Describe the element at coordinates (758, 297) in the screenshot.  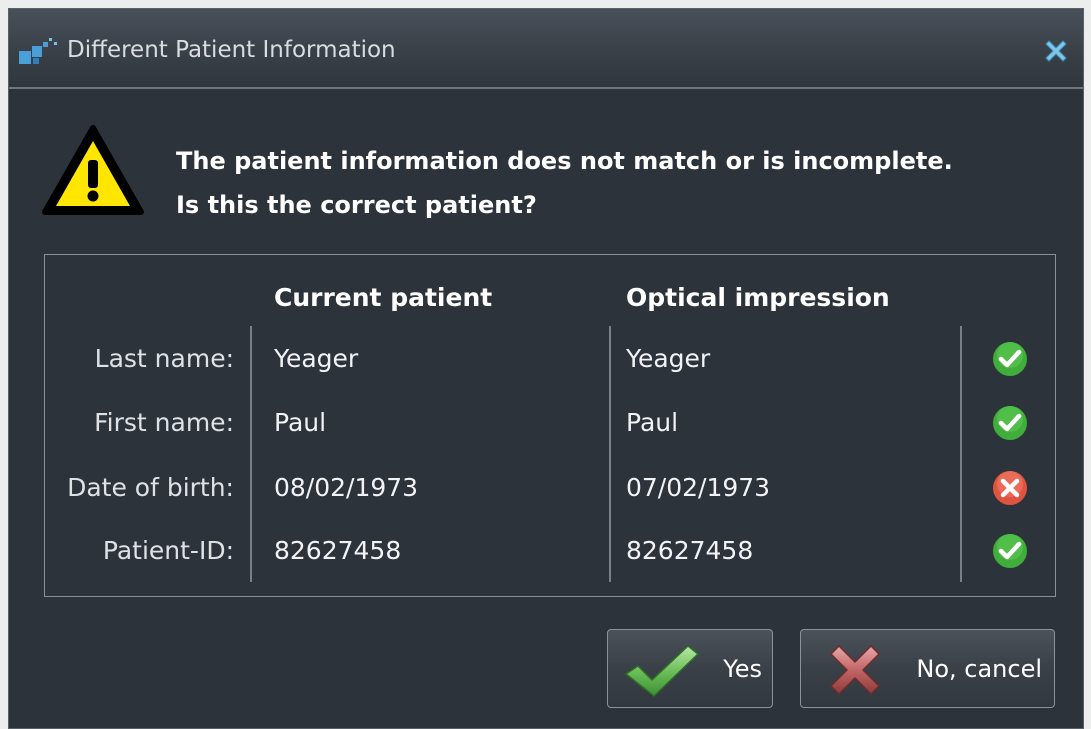
I see `header-optical-impression: Optical impression` at that location.